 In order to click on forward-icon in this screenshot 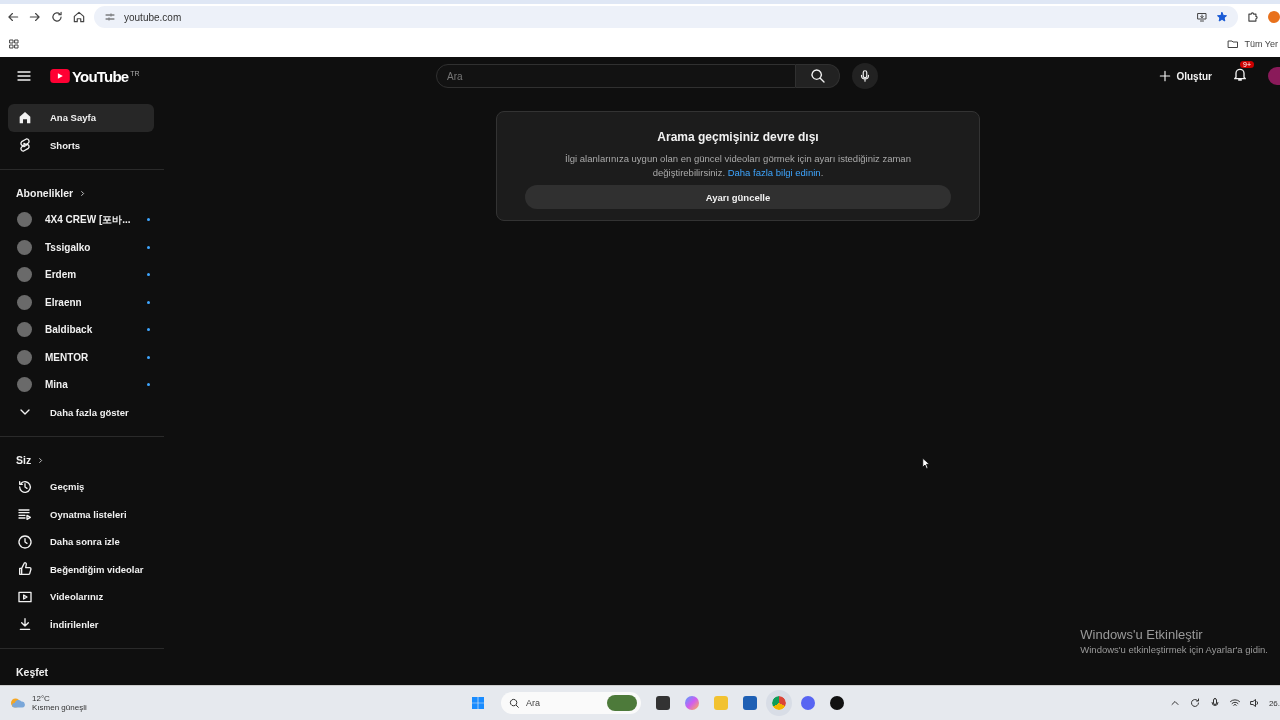, I will do `click(35, 17)`.